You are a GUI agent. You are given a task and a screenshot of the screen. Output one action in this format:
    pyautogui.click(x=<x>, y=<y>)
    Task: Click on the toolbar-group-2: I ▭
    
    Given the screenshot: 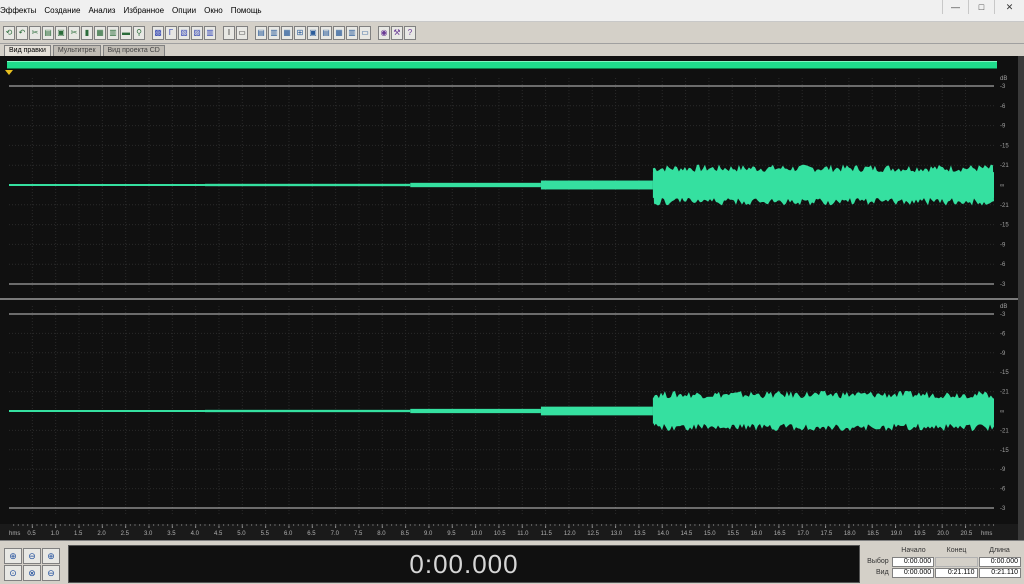 What is the action you would take?
    pyautogui.click(x=236, y=32)
    